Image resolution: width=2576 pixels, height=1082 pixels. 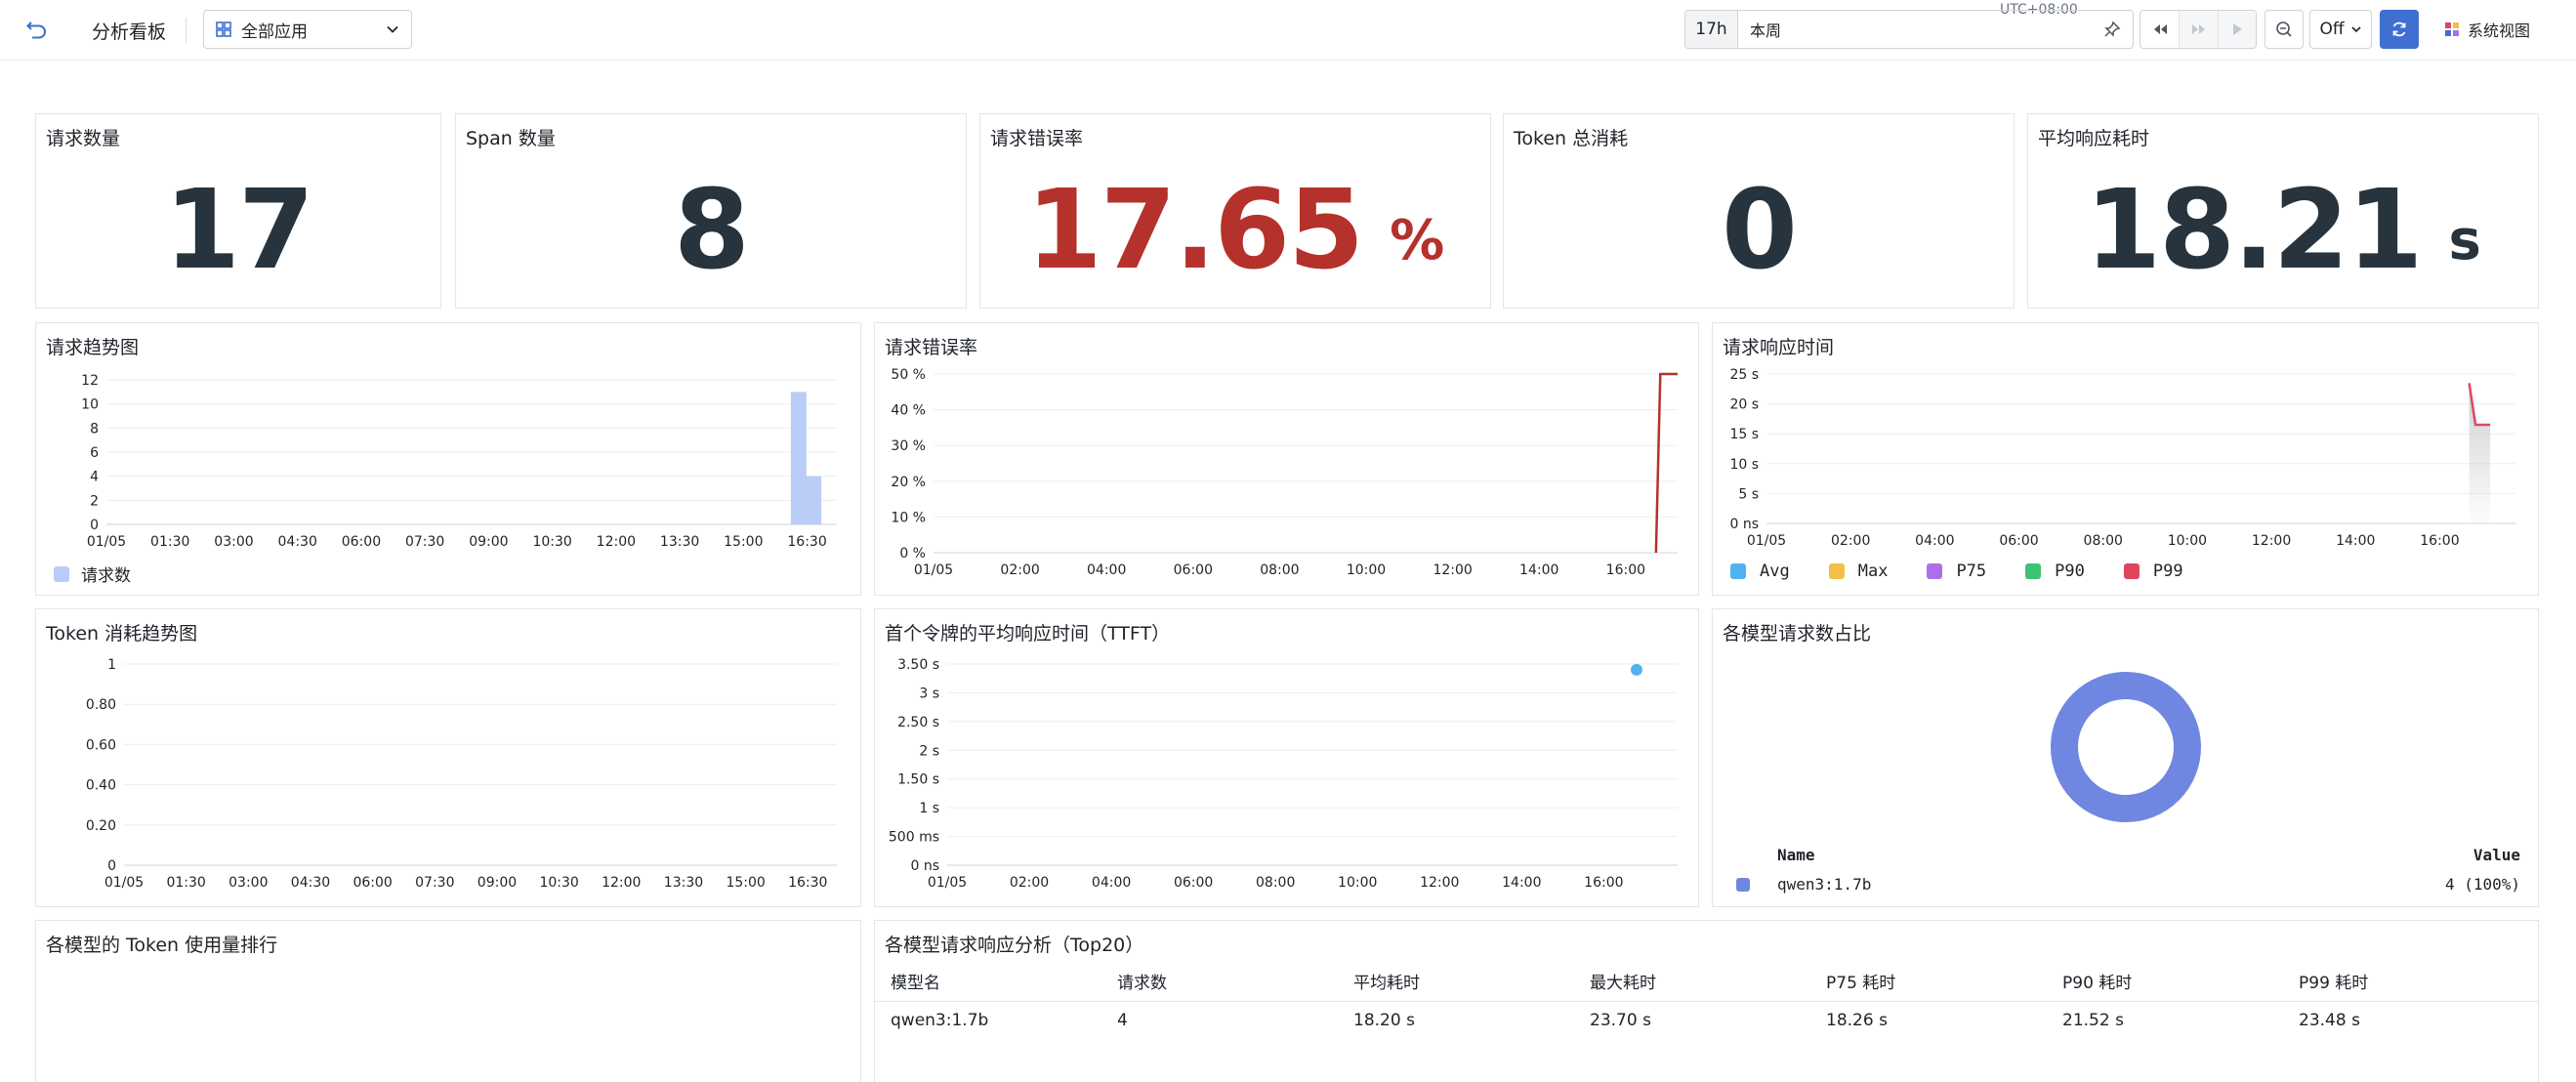 I want to click on x-tick-label: 07:30, so click(x=435, y=883).